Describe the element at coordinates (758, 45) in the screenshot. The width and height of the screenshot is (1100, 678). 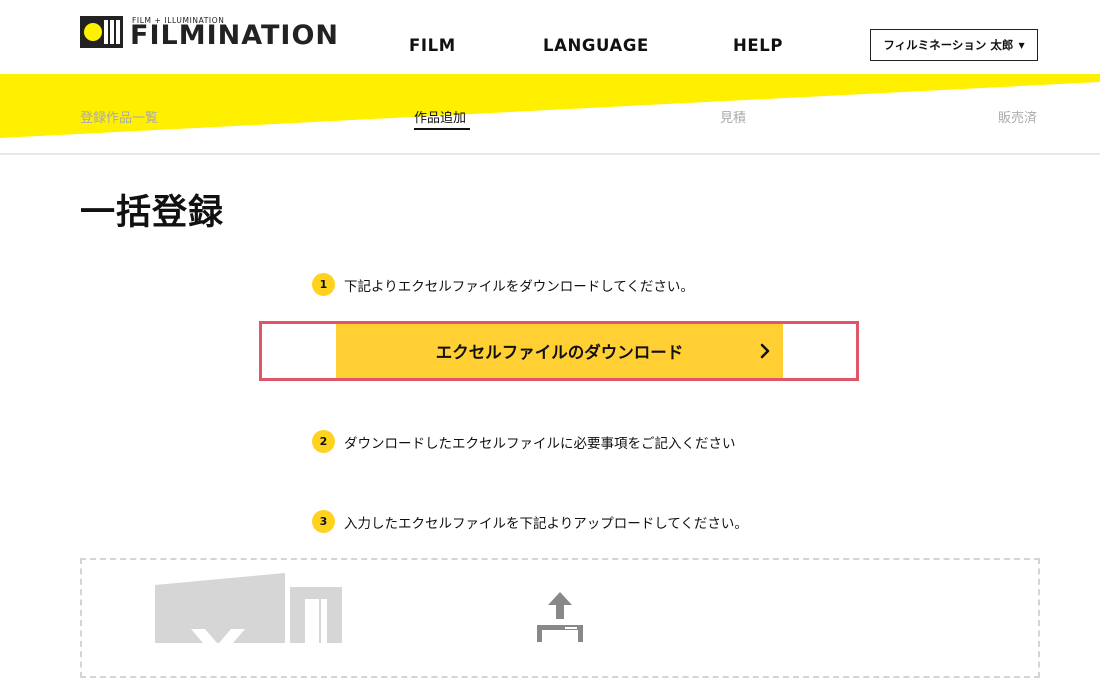
I see `nav-help: HELP` at that location.